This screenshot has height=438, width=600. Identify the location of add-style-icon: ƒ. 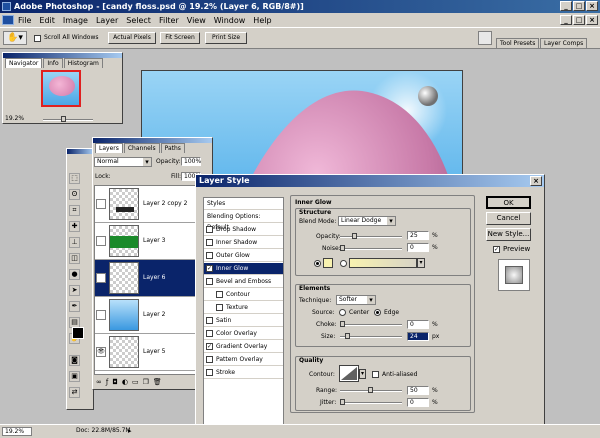
(107, 382).